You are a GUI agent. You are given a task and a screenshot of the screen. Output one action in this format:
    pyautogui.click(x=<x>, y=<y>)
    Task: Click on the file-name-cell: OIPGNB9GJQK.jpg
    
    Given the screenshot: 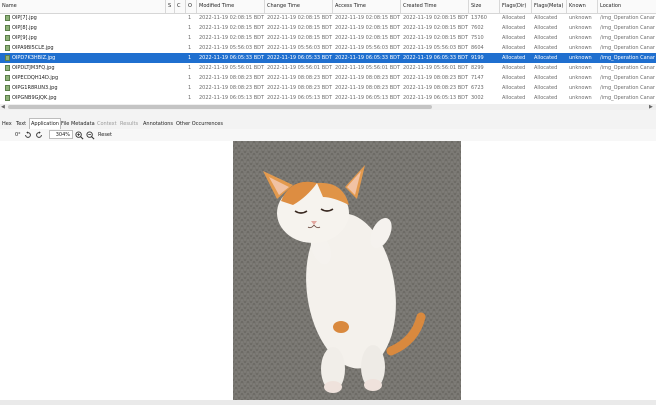 What is the action you would take?
    pyautogui.click(x=83, y=98)
    